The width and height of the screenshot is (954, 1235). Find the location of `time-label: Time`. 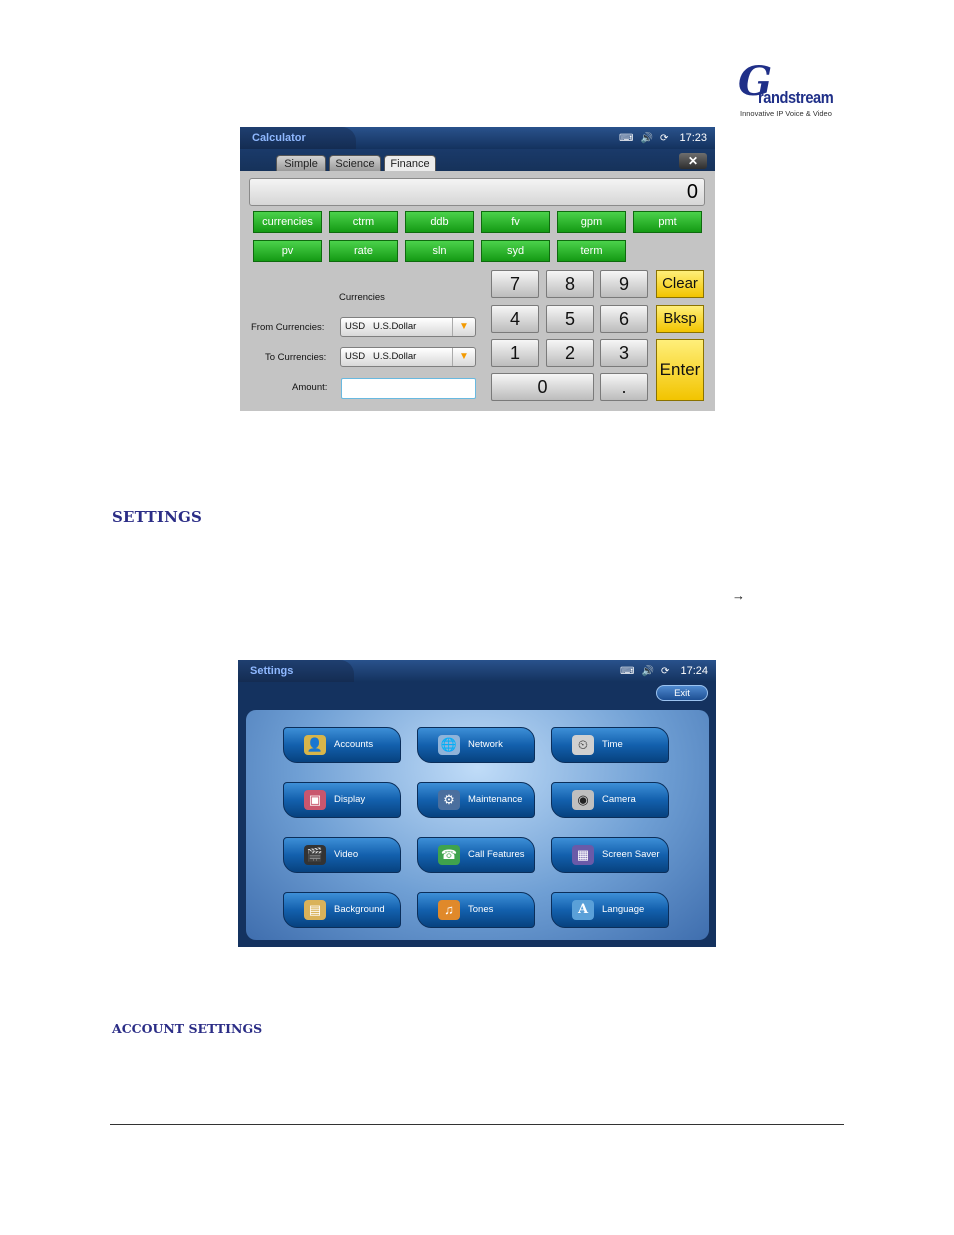

time-label: Time is located at coordinates (612, 744).